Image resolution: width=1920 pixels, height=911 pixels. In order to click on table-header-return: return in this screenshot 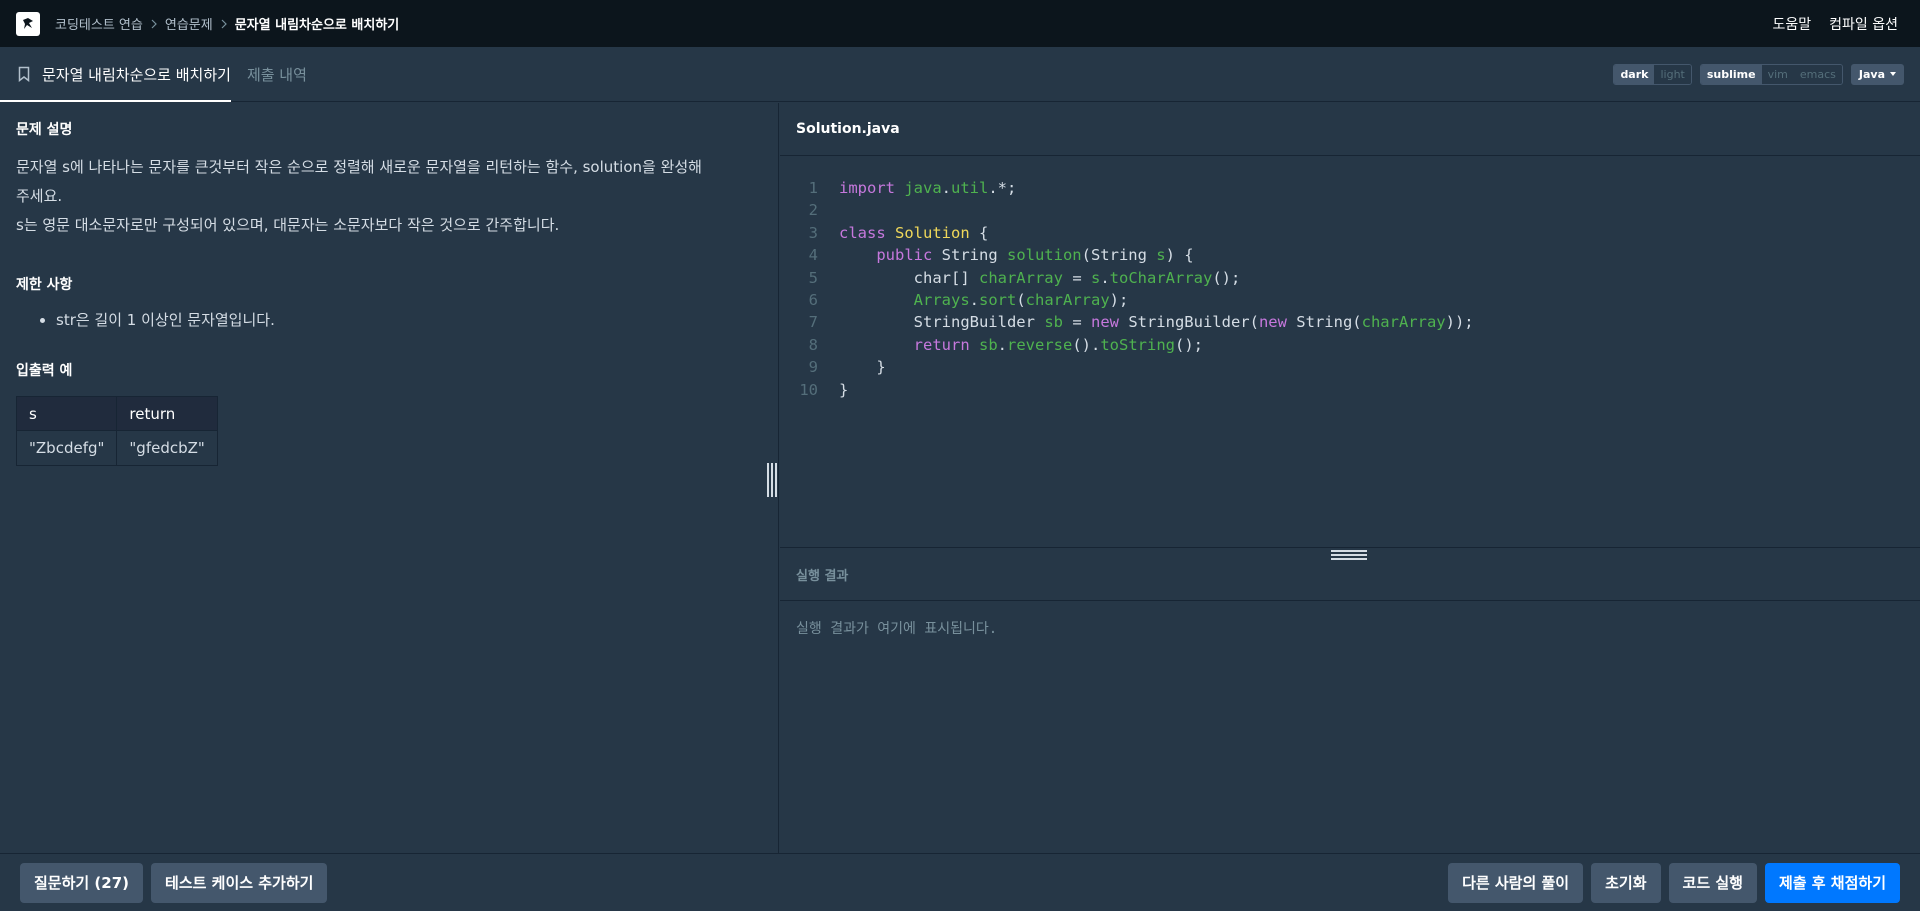, I will do `click(167, 413)`.